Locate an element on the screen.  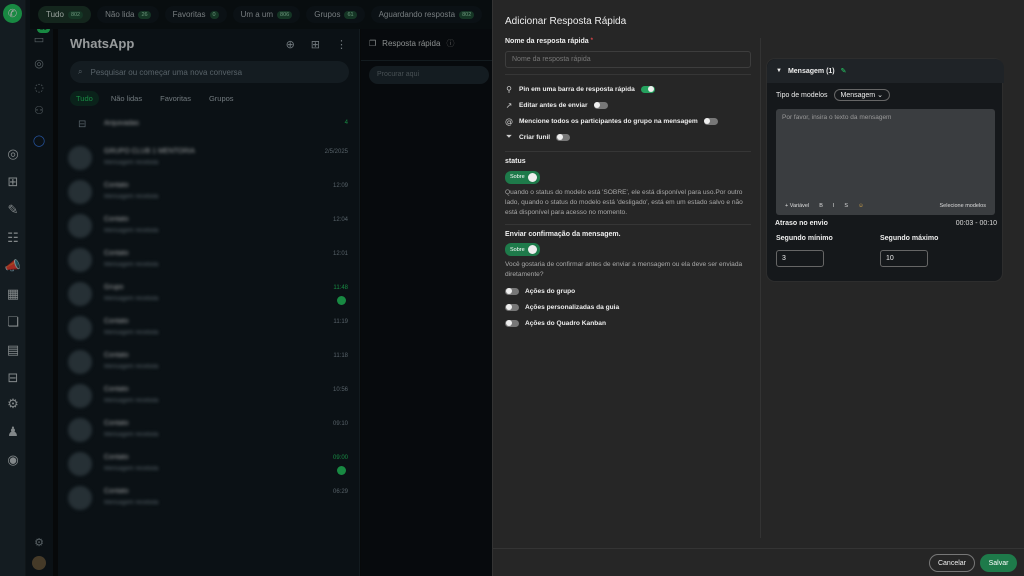
format-toolbar: + Variável B I S ☺ is located at coordinates (824, 206).